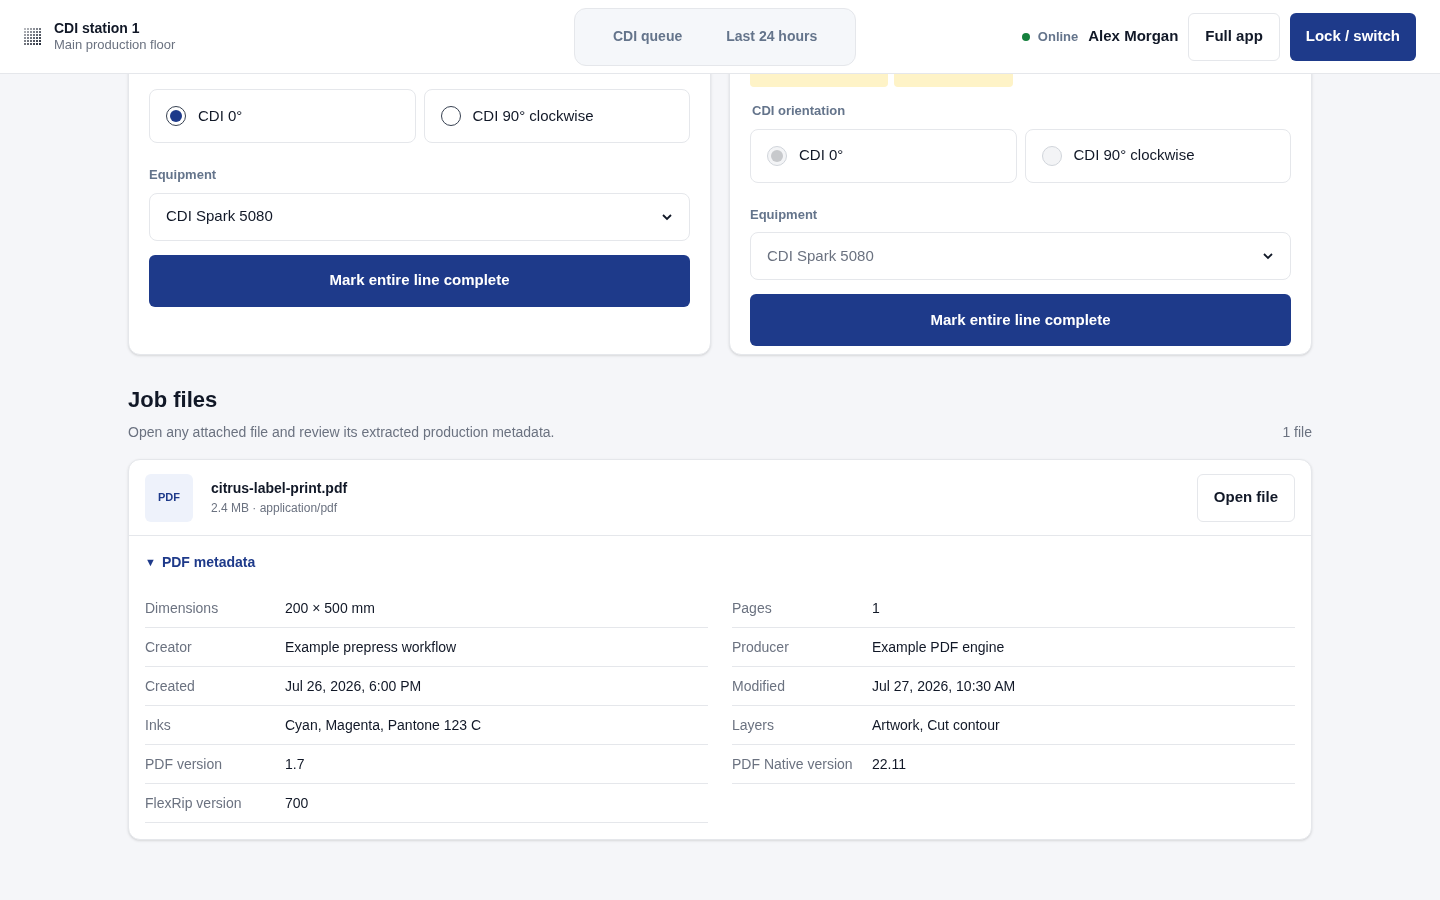  What do you see at coordinates (1268, 256) in the screenshot?
I see `chevron-down-icon` at bounding box center [1268, 256].